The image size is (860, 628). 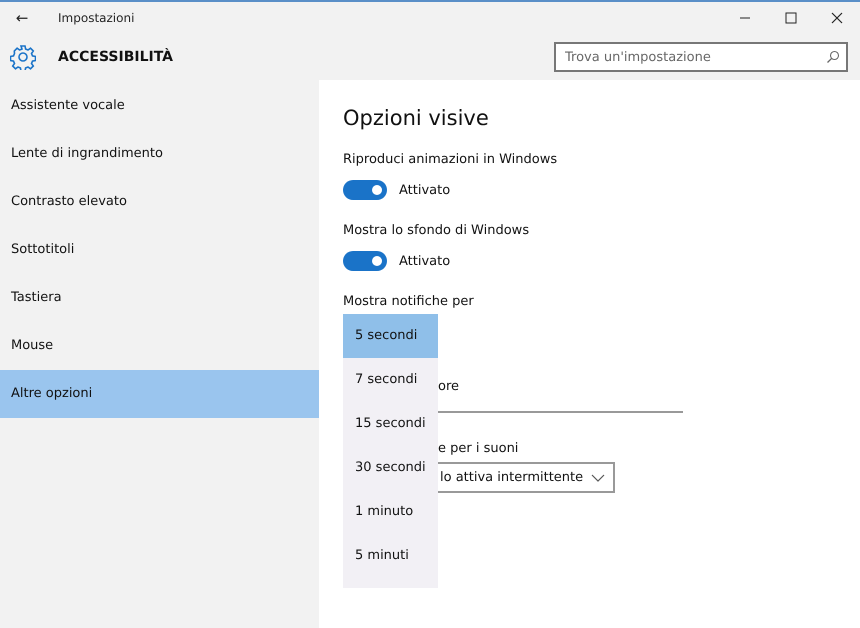 What do you see at coordinates (159, 106) in the screenshot?
I see `sidebar-item: Assistente vocale` at bounding box center [159, 106].